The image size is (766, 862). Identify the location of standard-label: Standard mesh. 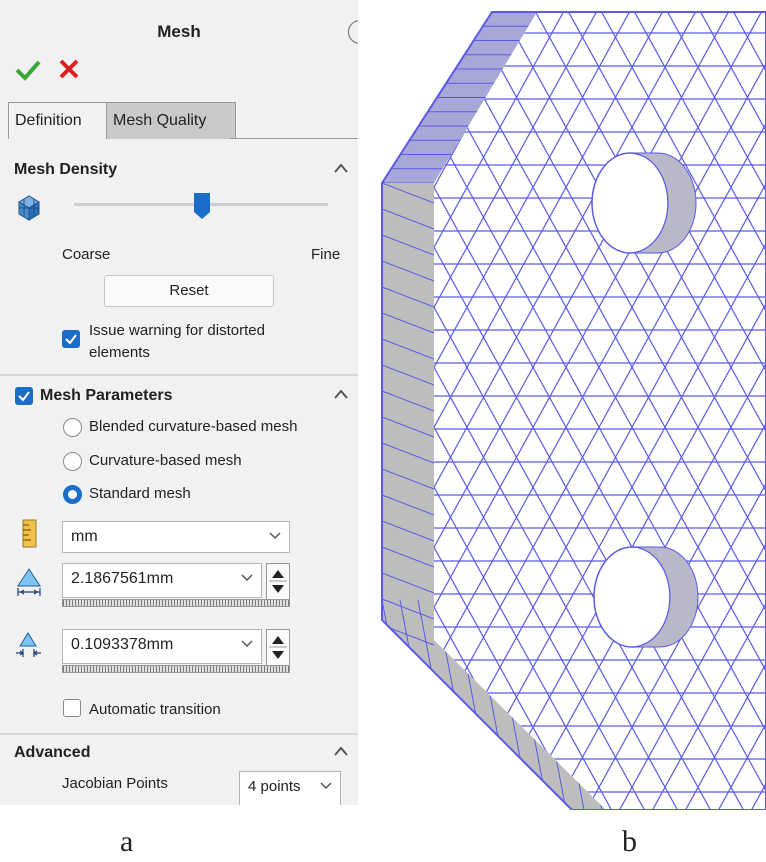
(140, 493).